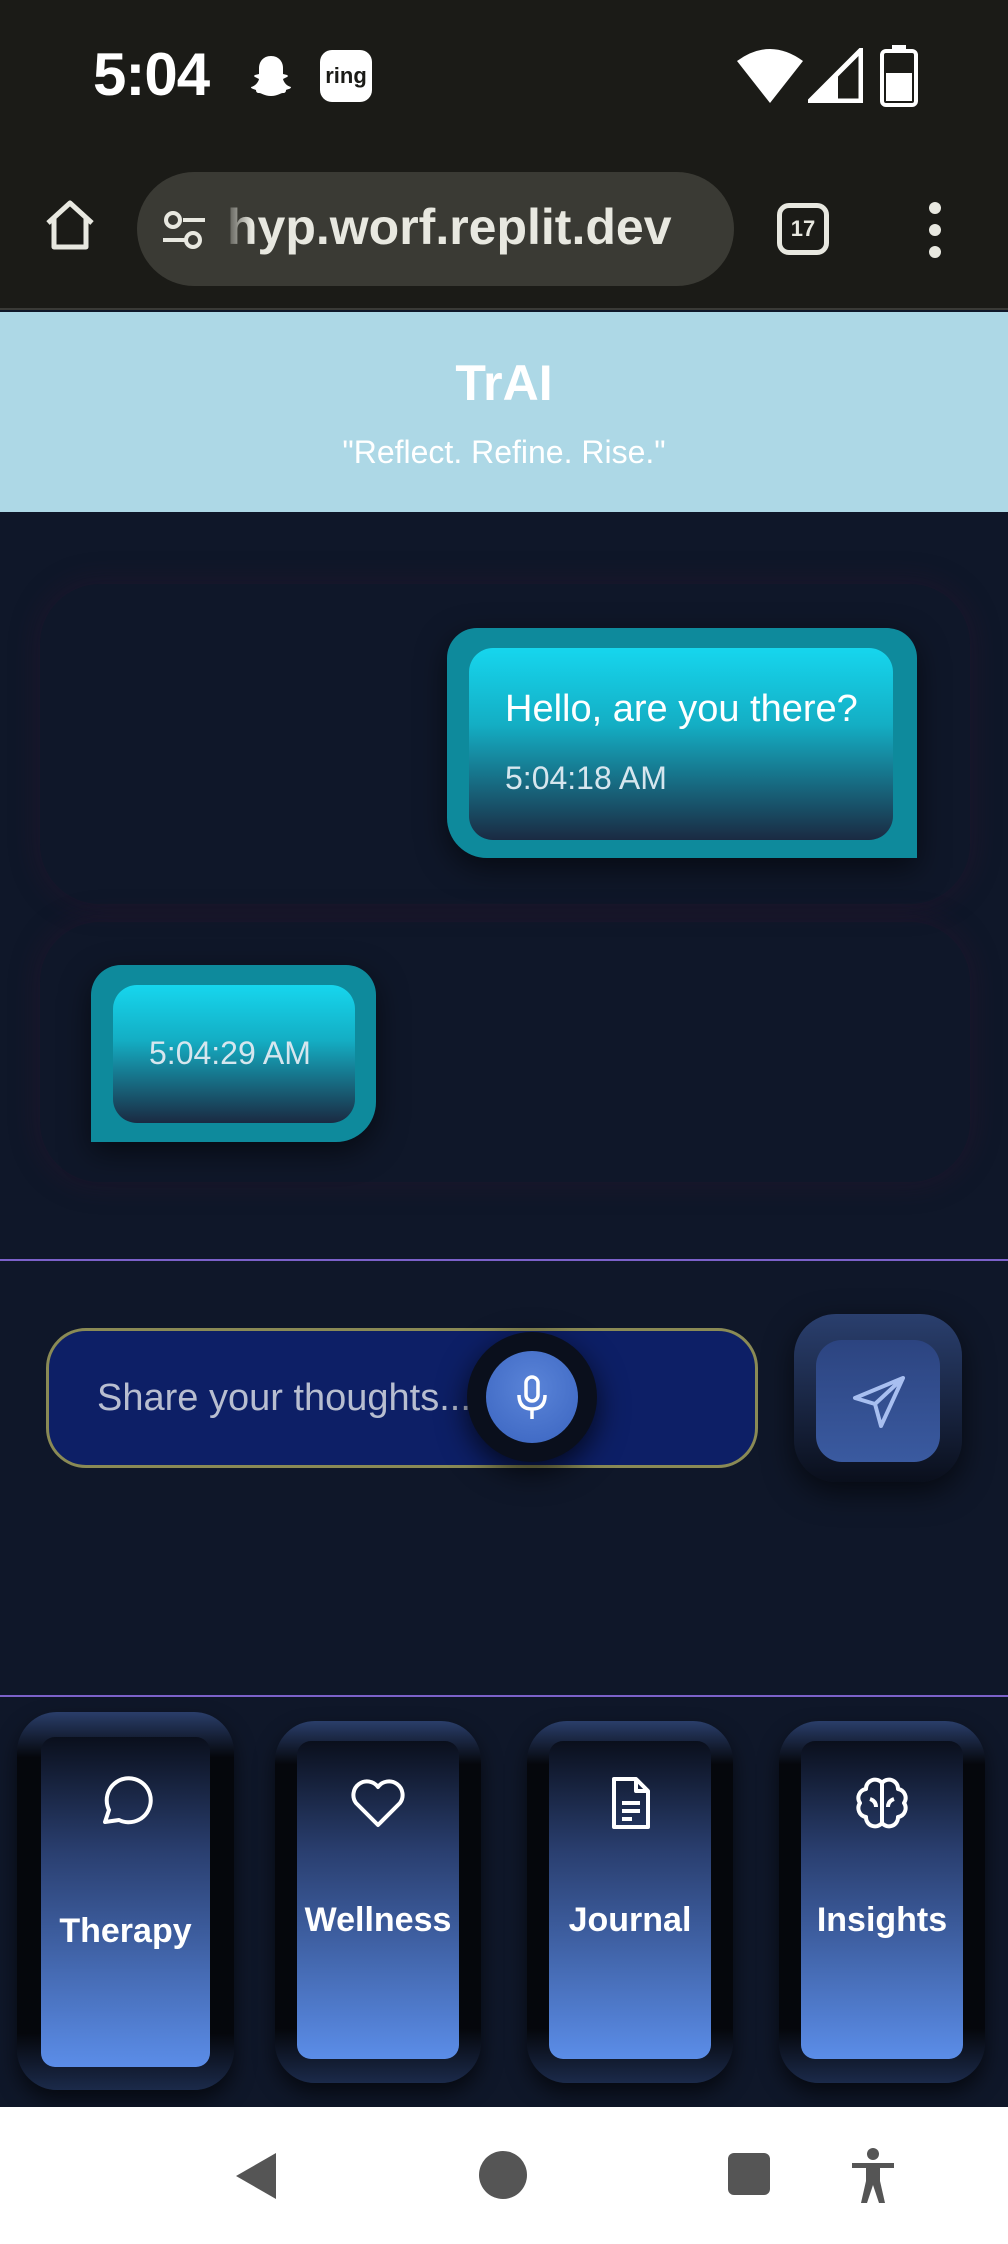 This screenshot has height=2244, width=1008. I want to click on accessibility-icon, so click(873, 2176).